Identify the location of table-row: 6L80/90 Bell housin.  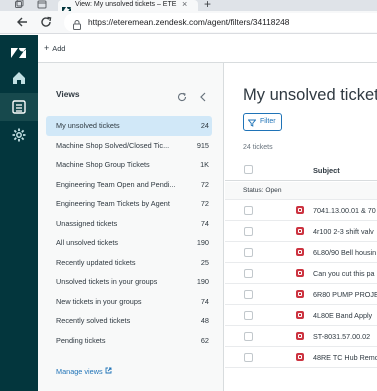
(301, 252).